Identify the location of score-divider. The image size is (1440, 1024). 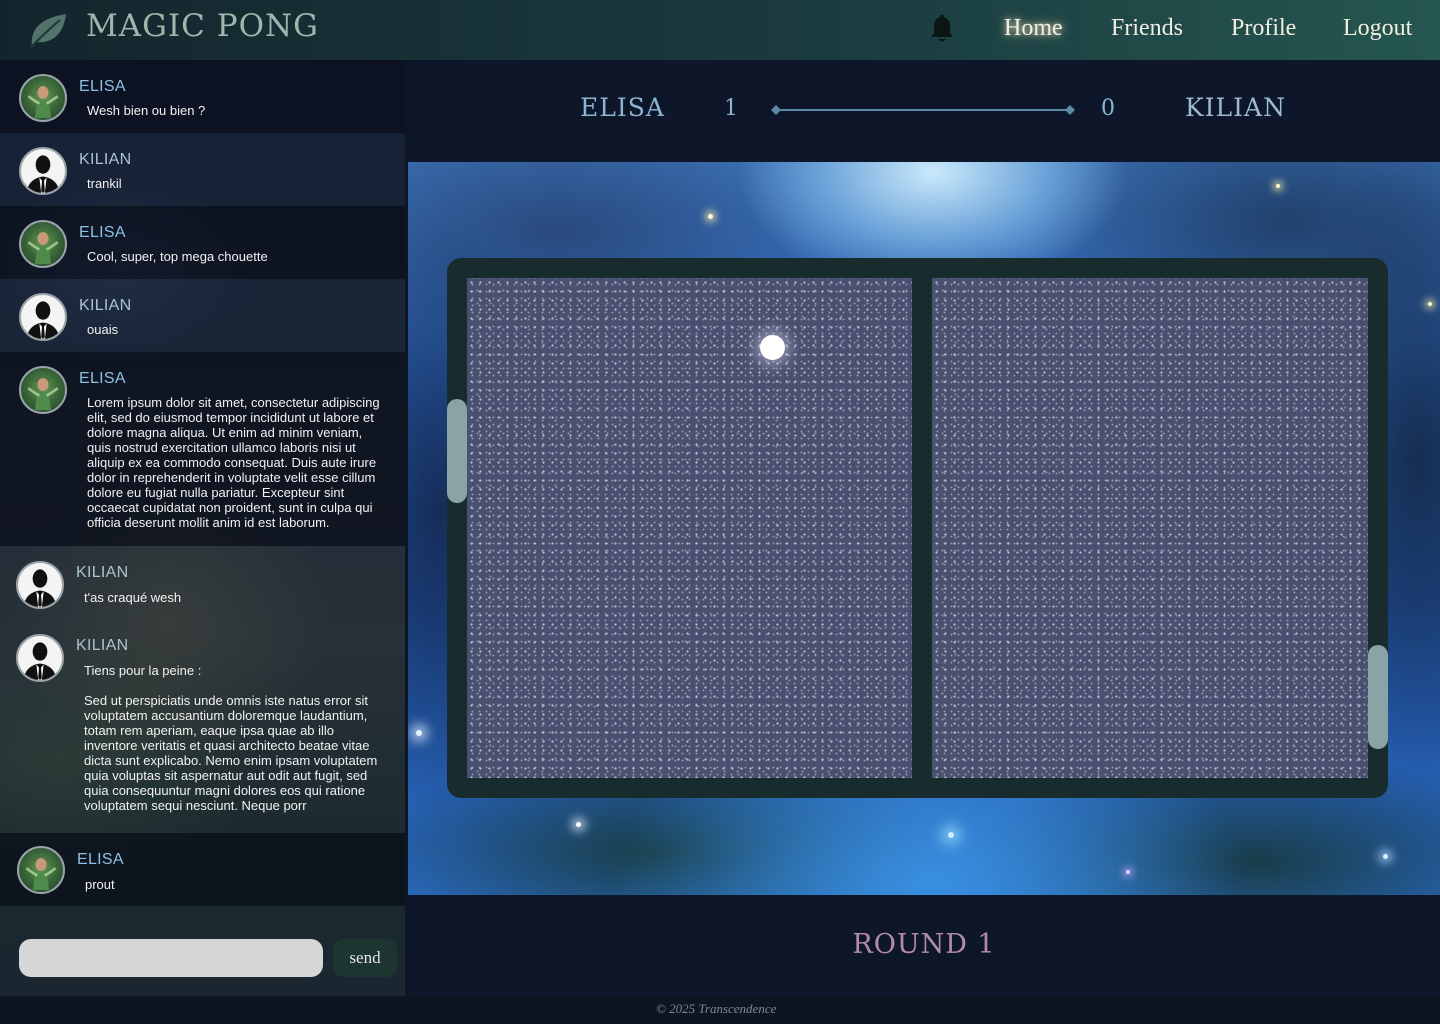
(923, 110).